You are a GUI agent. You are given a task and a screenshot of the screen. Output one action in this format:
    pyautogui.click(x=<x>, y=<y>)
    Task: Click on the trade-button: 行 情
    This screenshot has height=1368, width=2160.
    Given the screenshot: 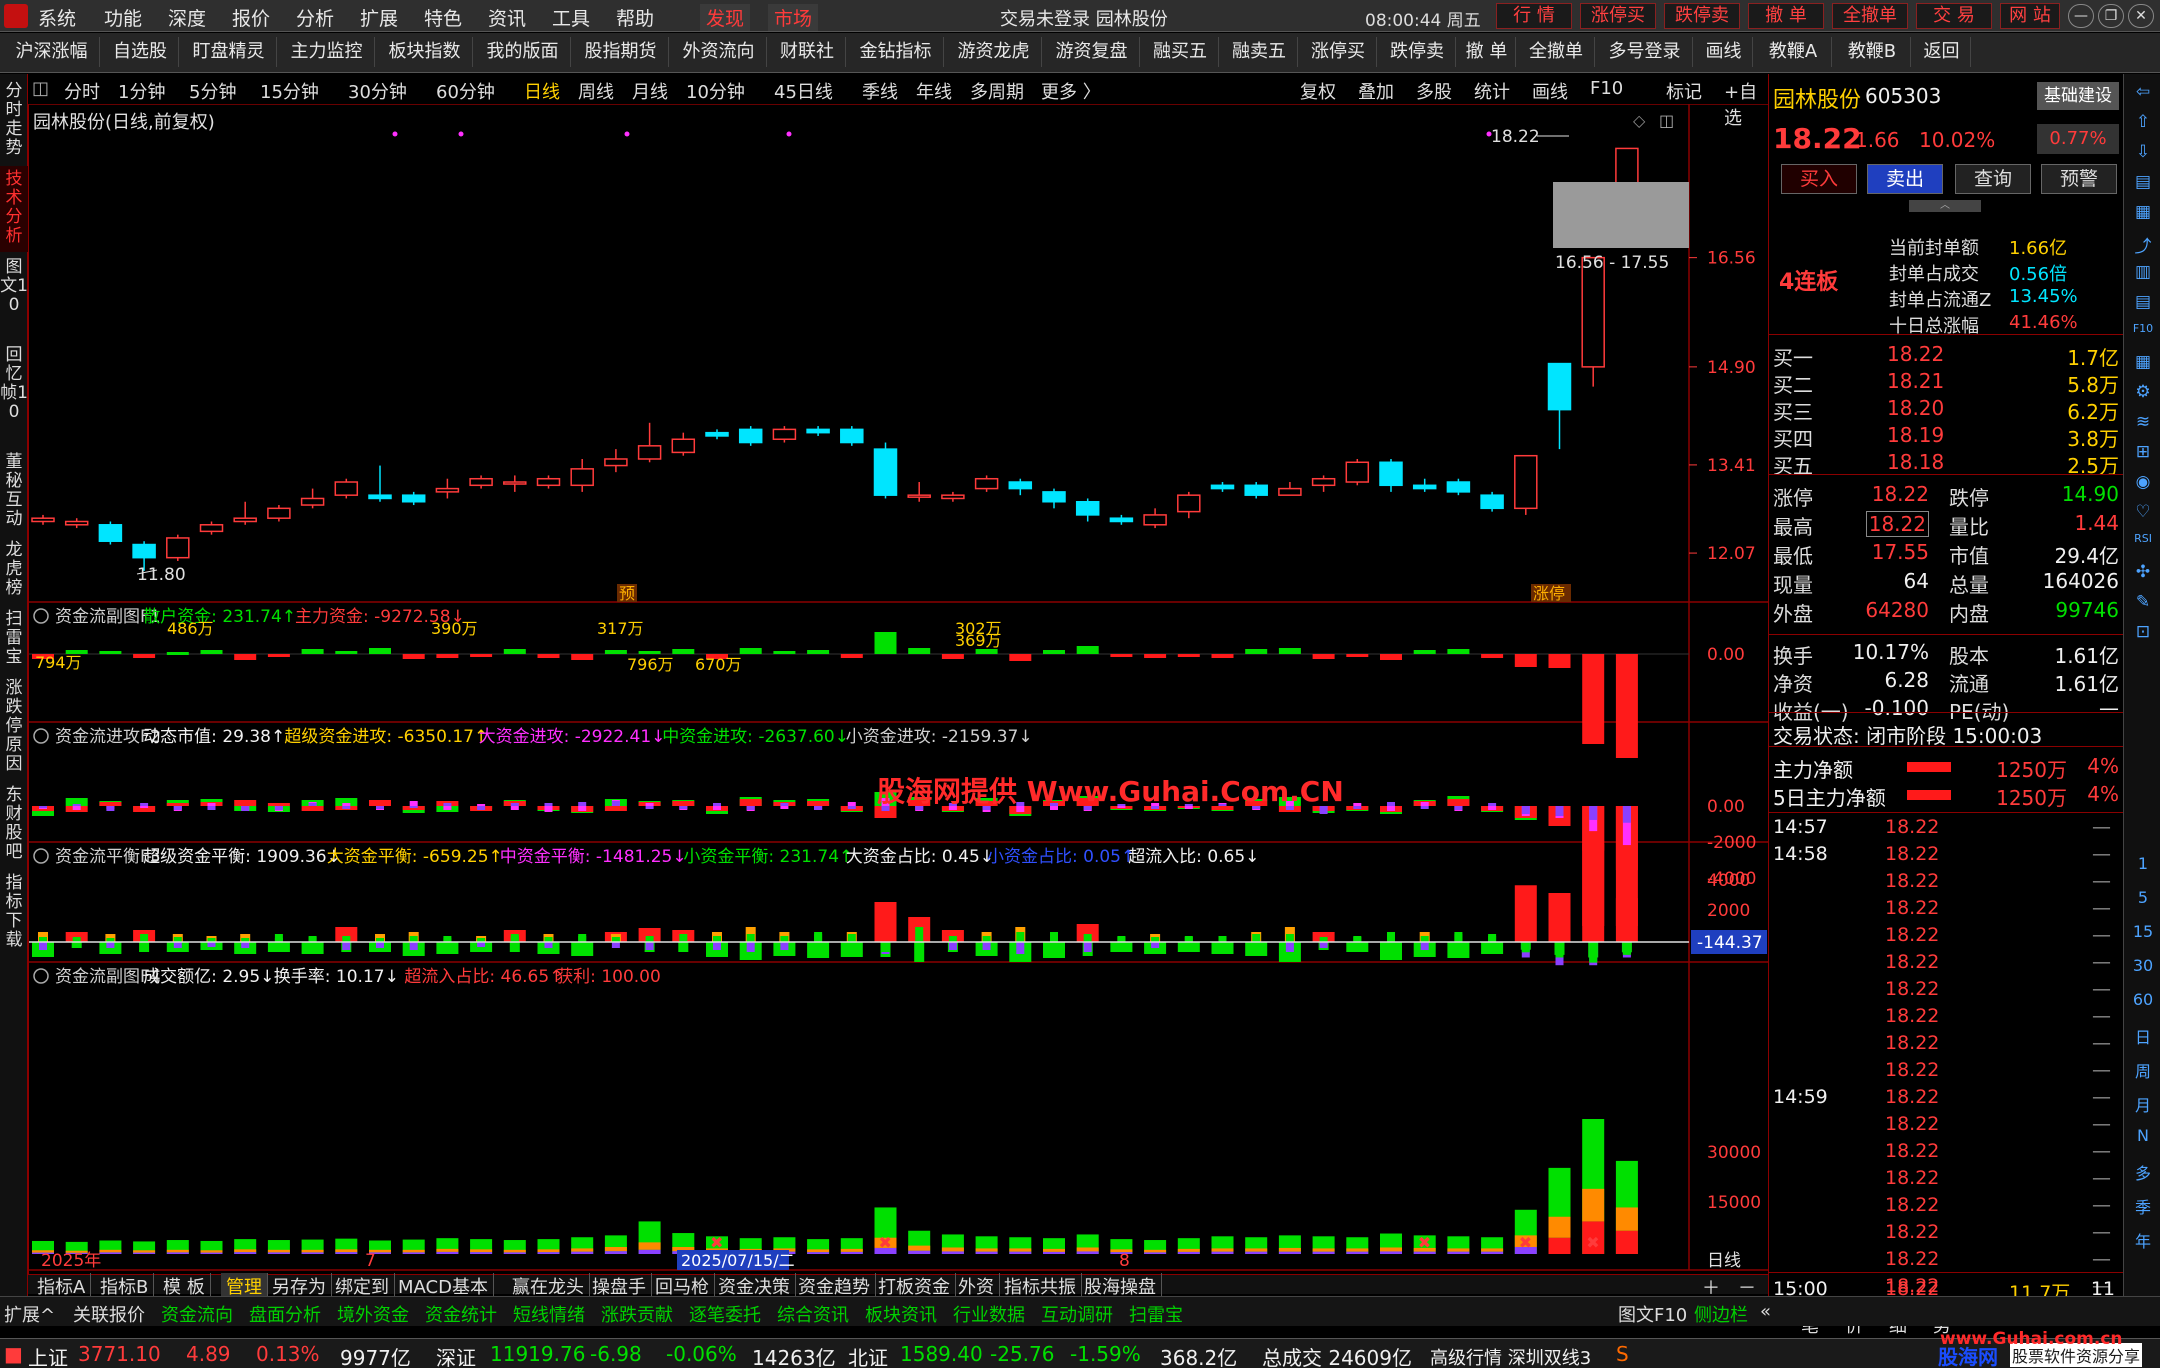 What is the action you would take?
    pyautogui.click(x=1534, y=16)
    